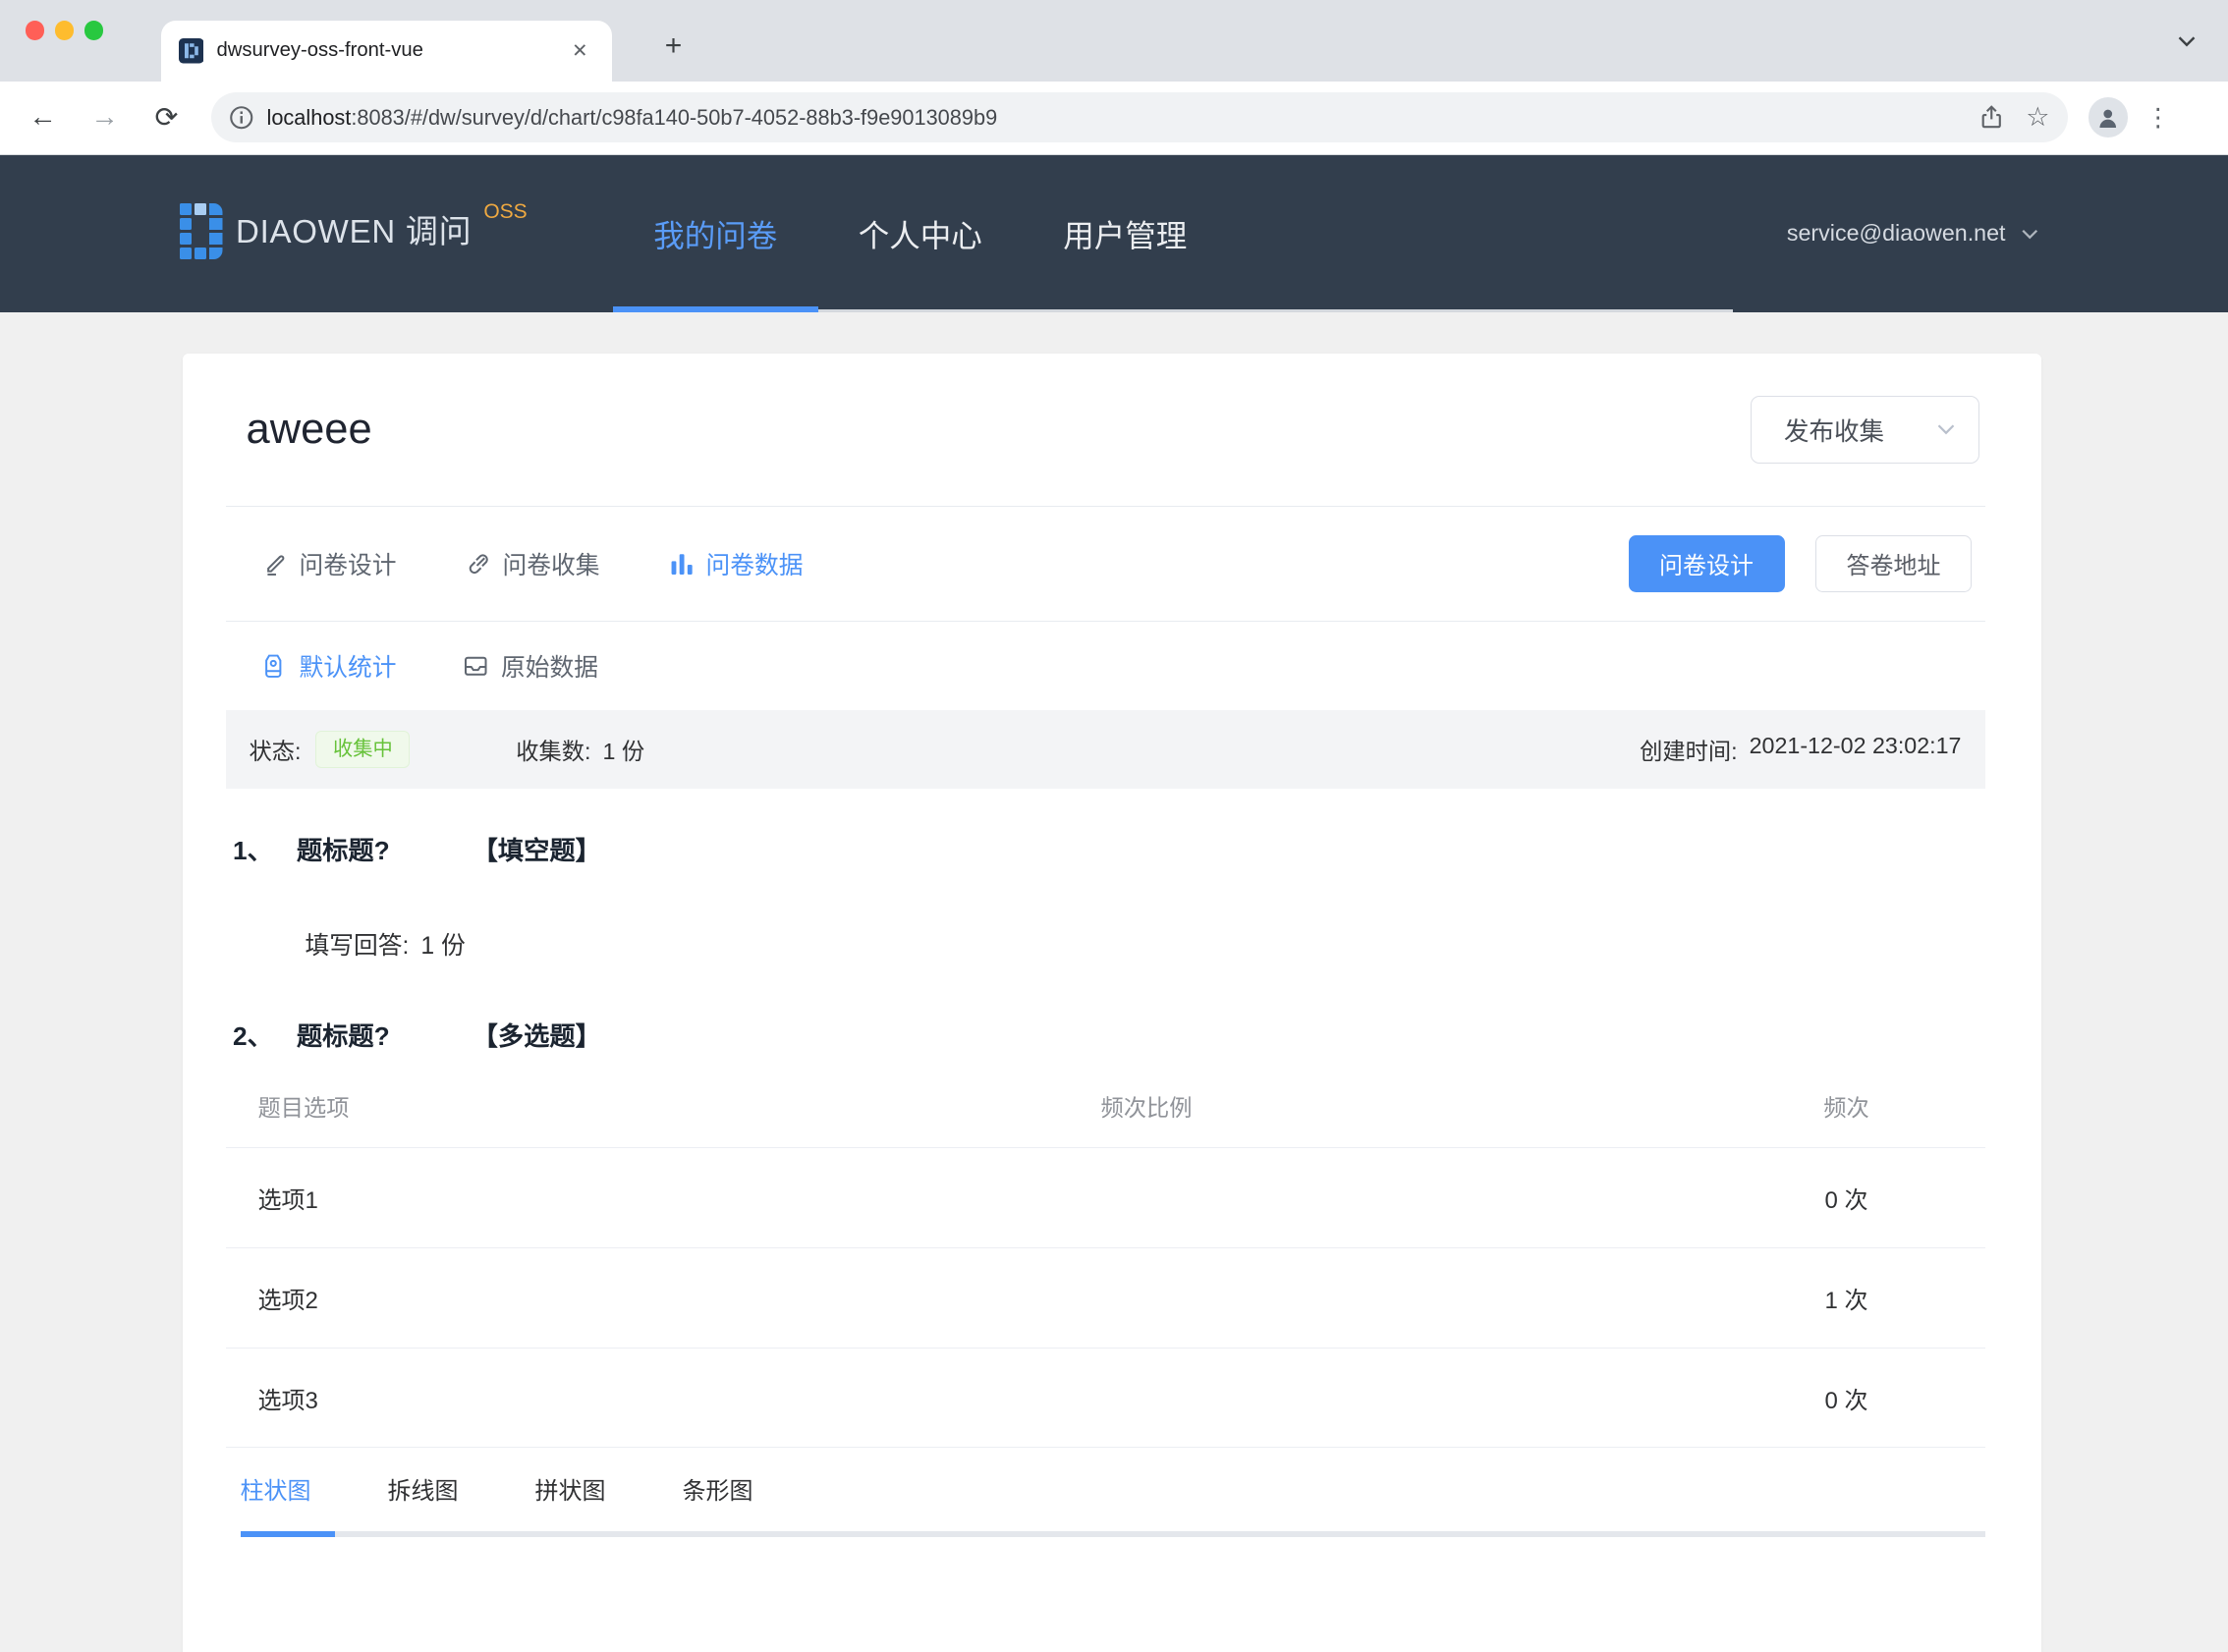 This screenshot has width=2228, height=1652. I want to click on table-row: 选项2 100.00% 1 次, so click(1105, 1297).